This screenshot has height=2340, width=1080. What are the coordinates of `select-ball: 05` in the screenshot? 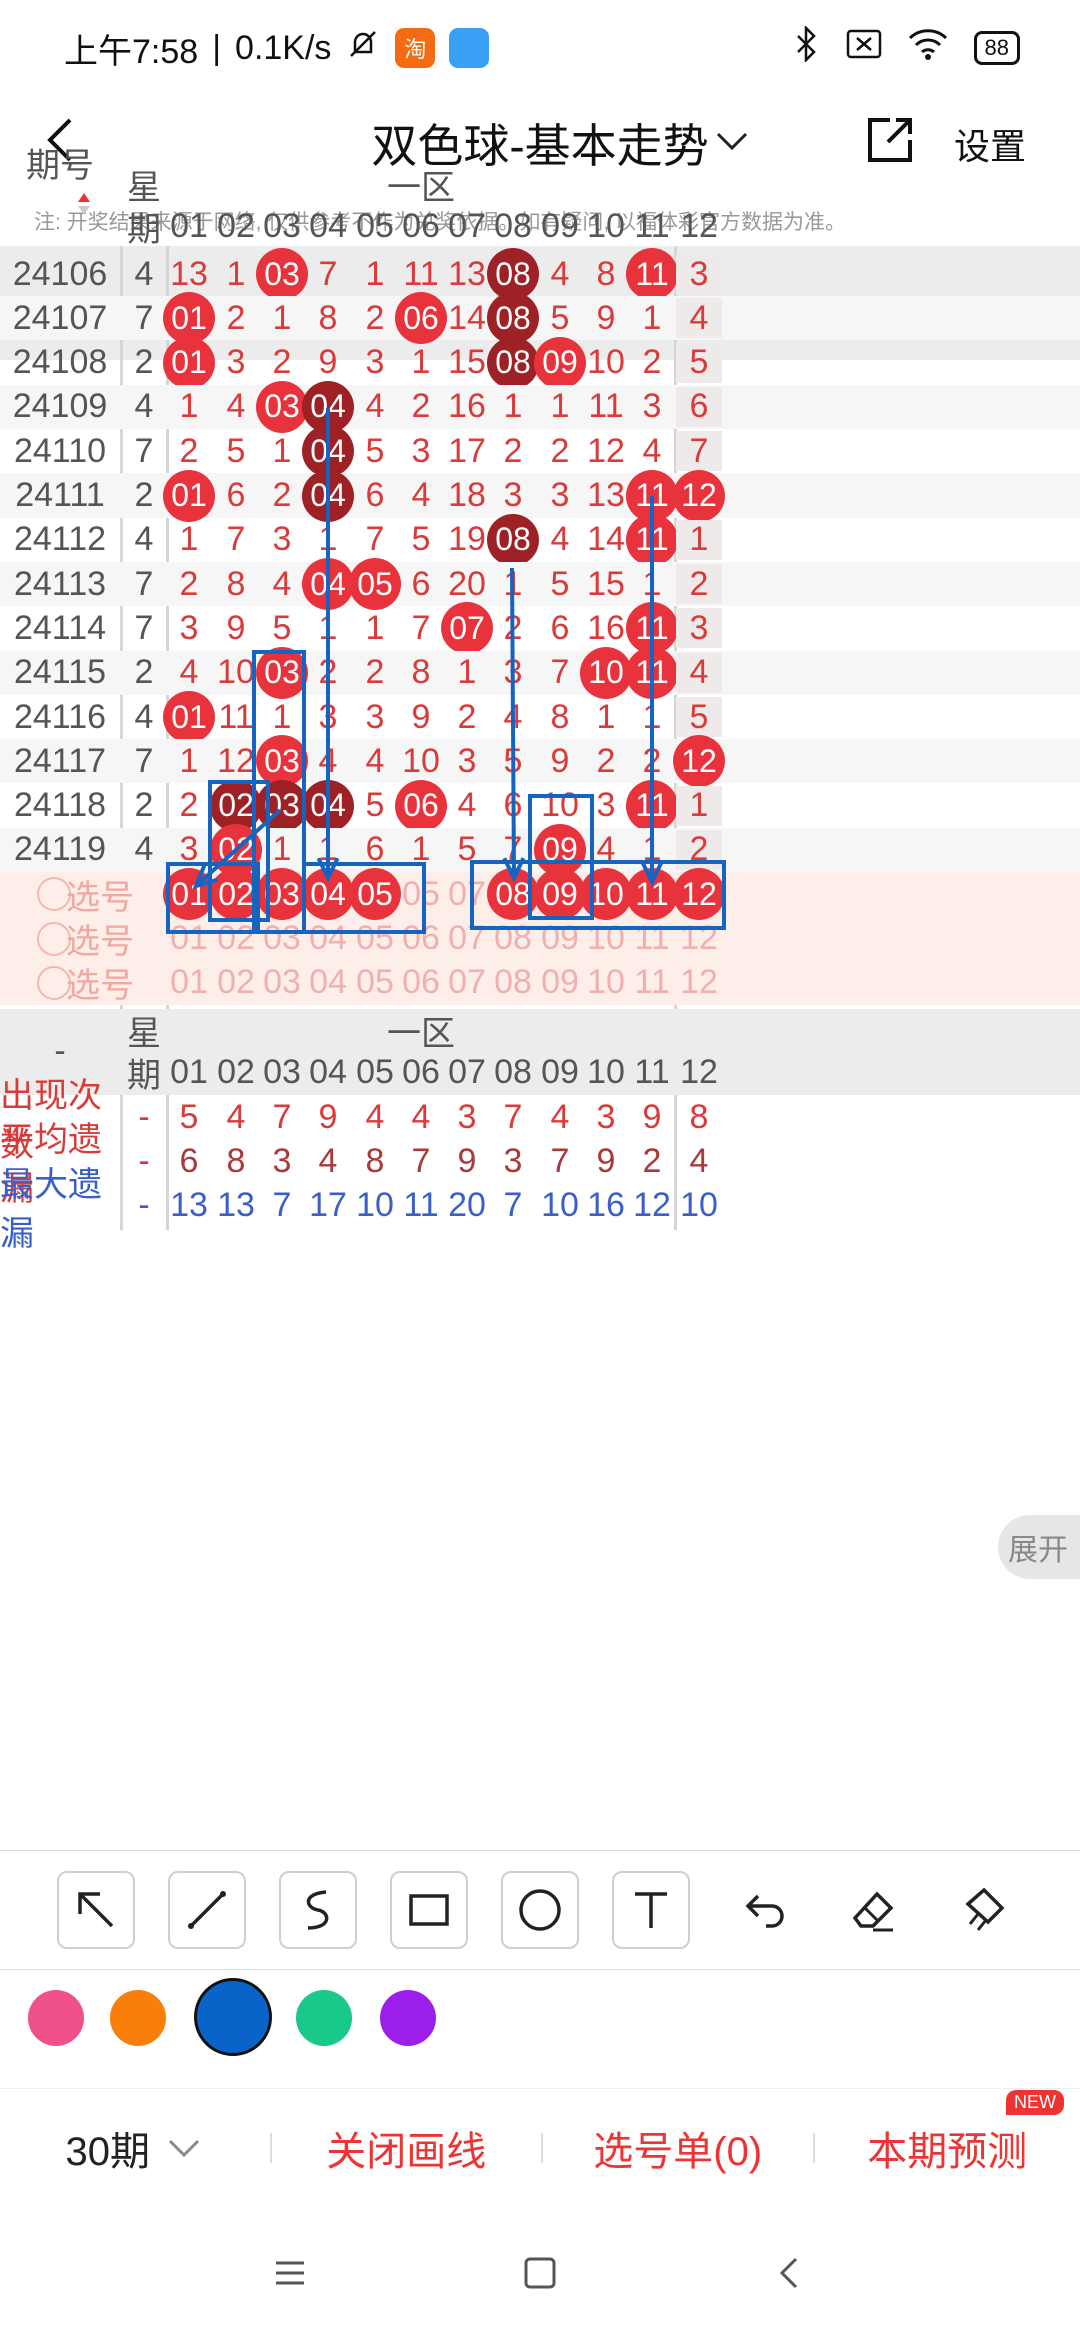 It's located at (375, 894).